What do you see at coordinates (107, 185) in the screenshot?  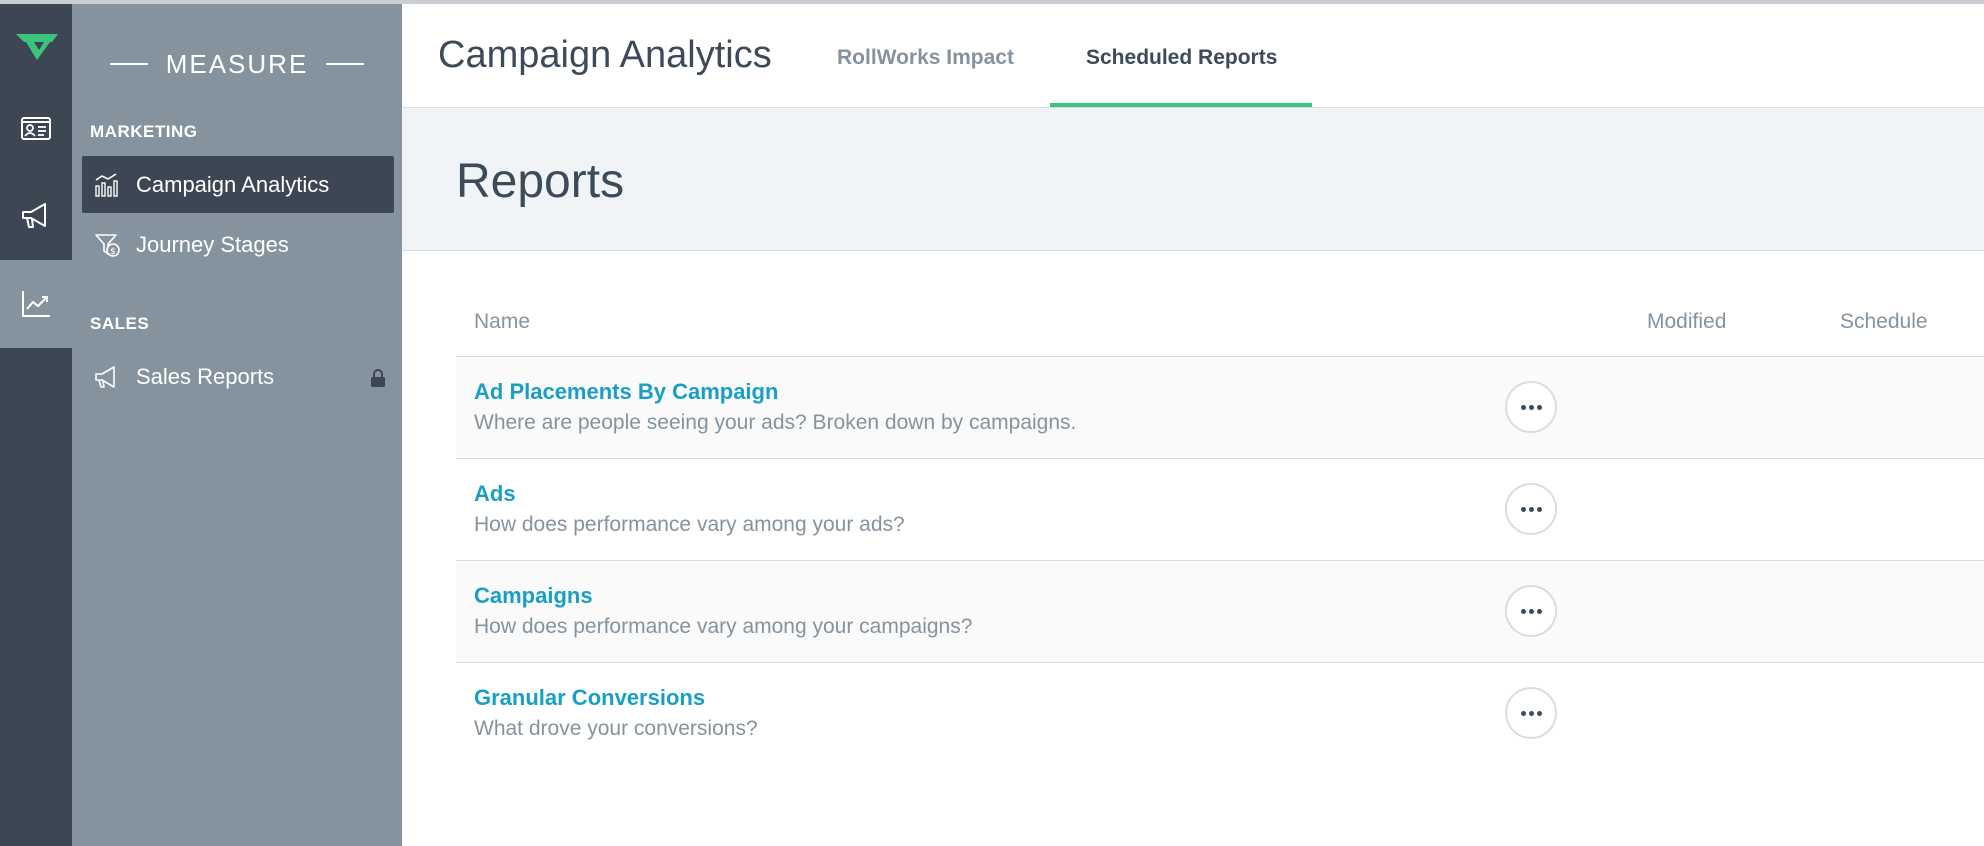 I see `bar-chart-icon` at bounding box center [107, 185].